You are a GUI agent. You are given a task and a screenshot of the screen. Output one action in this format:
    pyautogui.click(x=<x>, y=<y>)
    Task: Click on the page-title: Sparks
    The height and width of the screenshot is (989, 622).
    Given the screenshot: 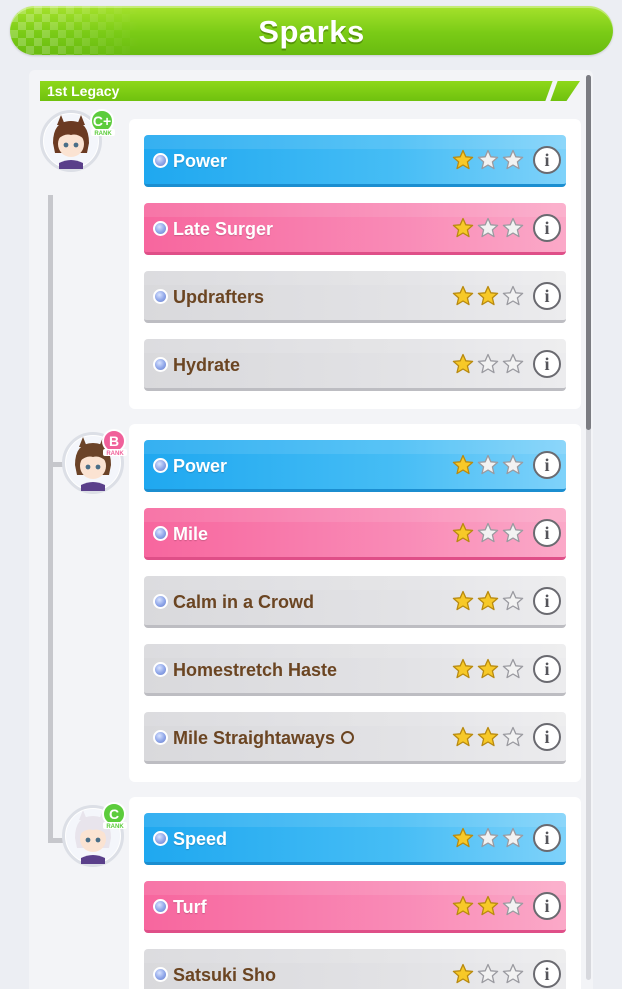 What is the action you would take?
    pyautogui.click(x=311, y=31)
    